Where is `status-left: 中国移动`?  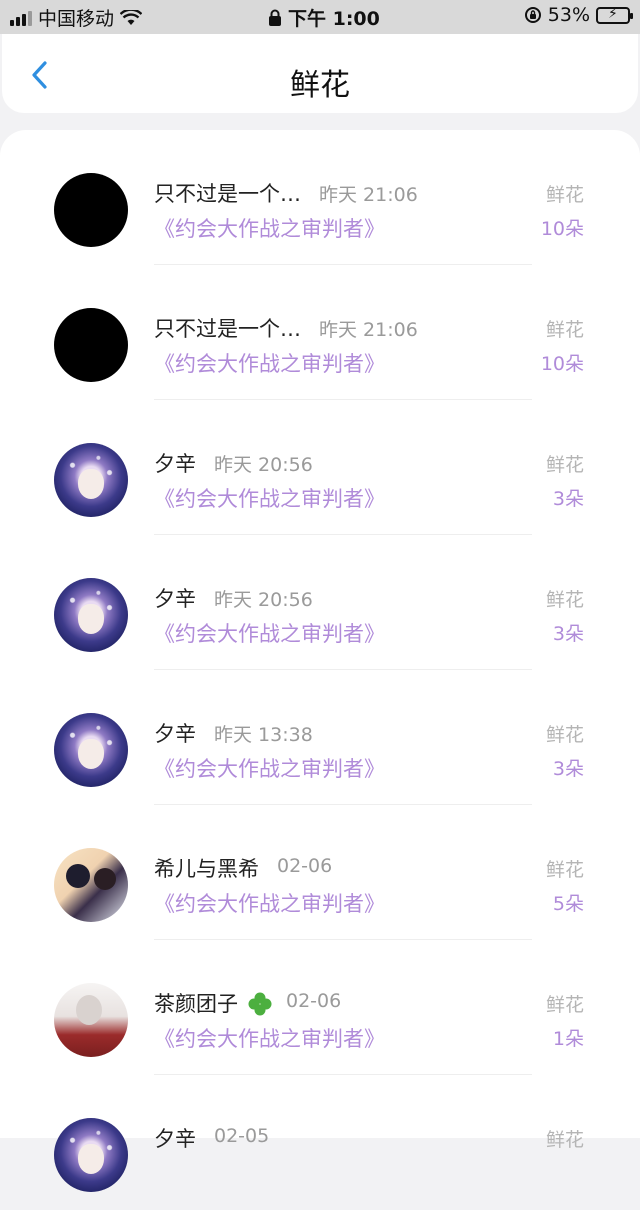
status-left: 中国移动 is located at coordinates (76, 17).